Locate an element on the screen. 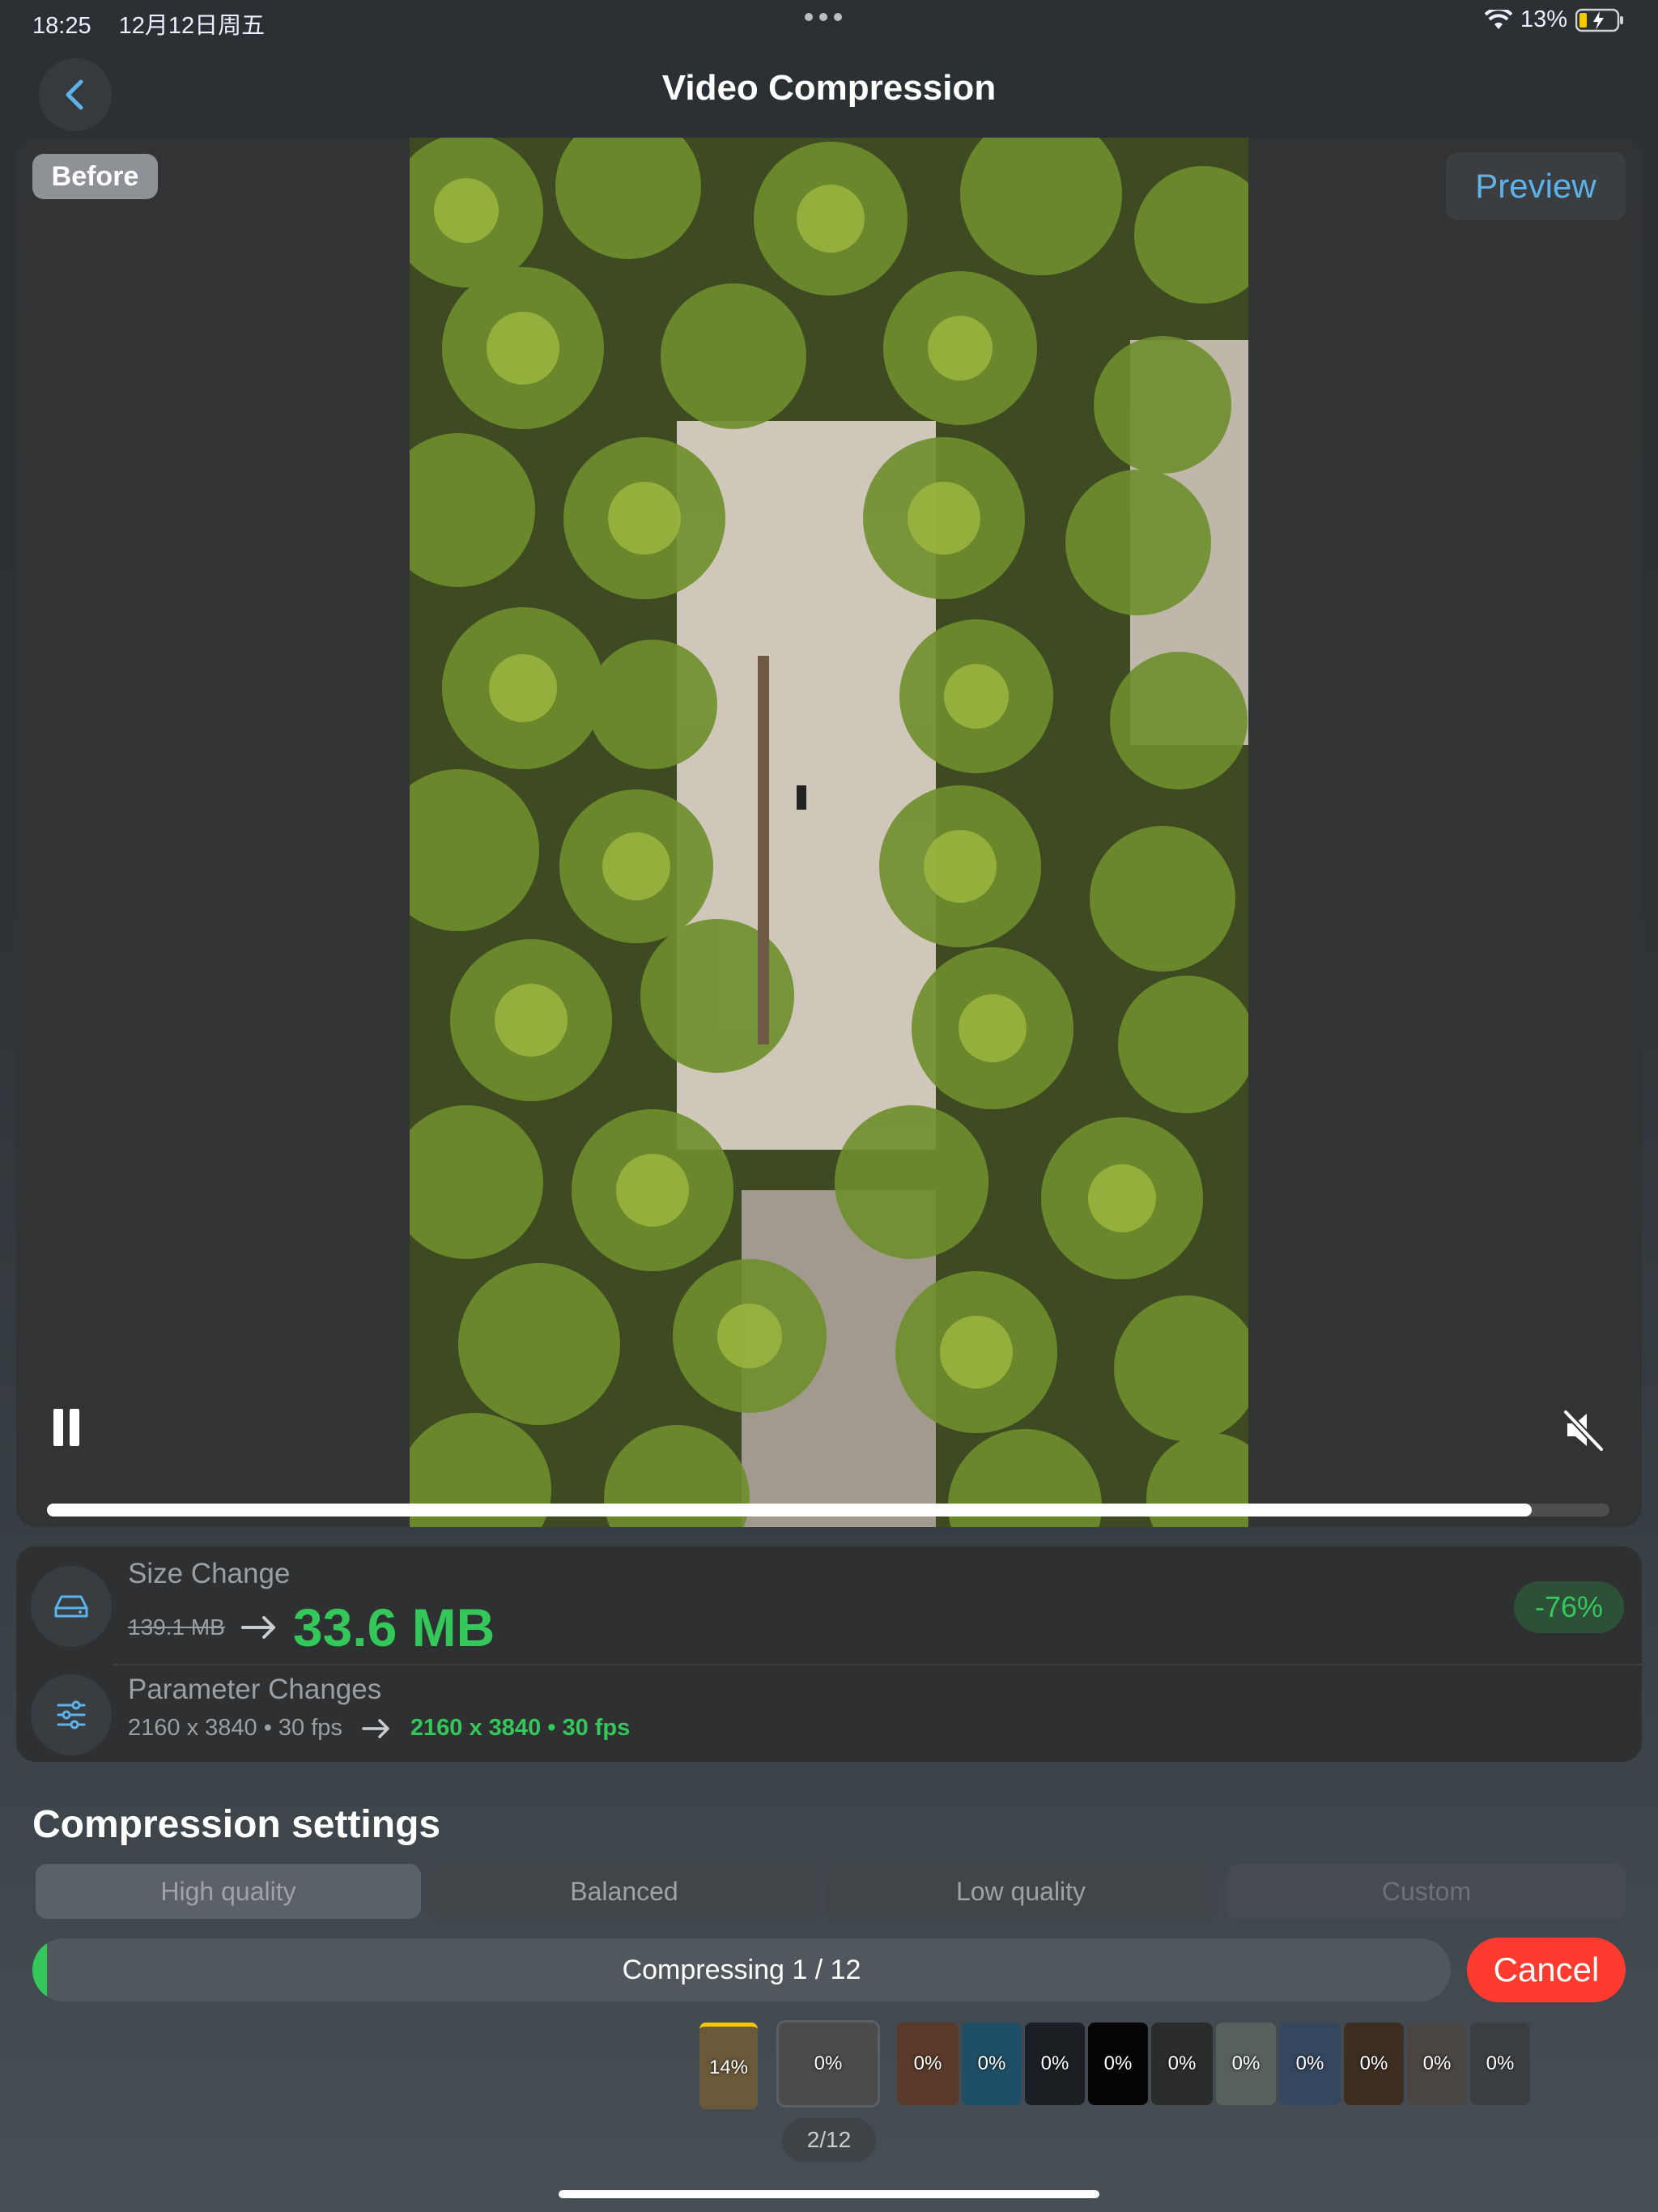 The height and width of the screenshot is (2212, 1658). queue-thumbnail-percent: 14% is located at coordinates (728, 2067).